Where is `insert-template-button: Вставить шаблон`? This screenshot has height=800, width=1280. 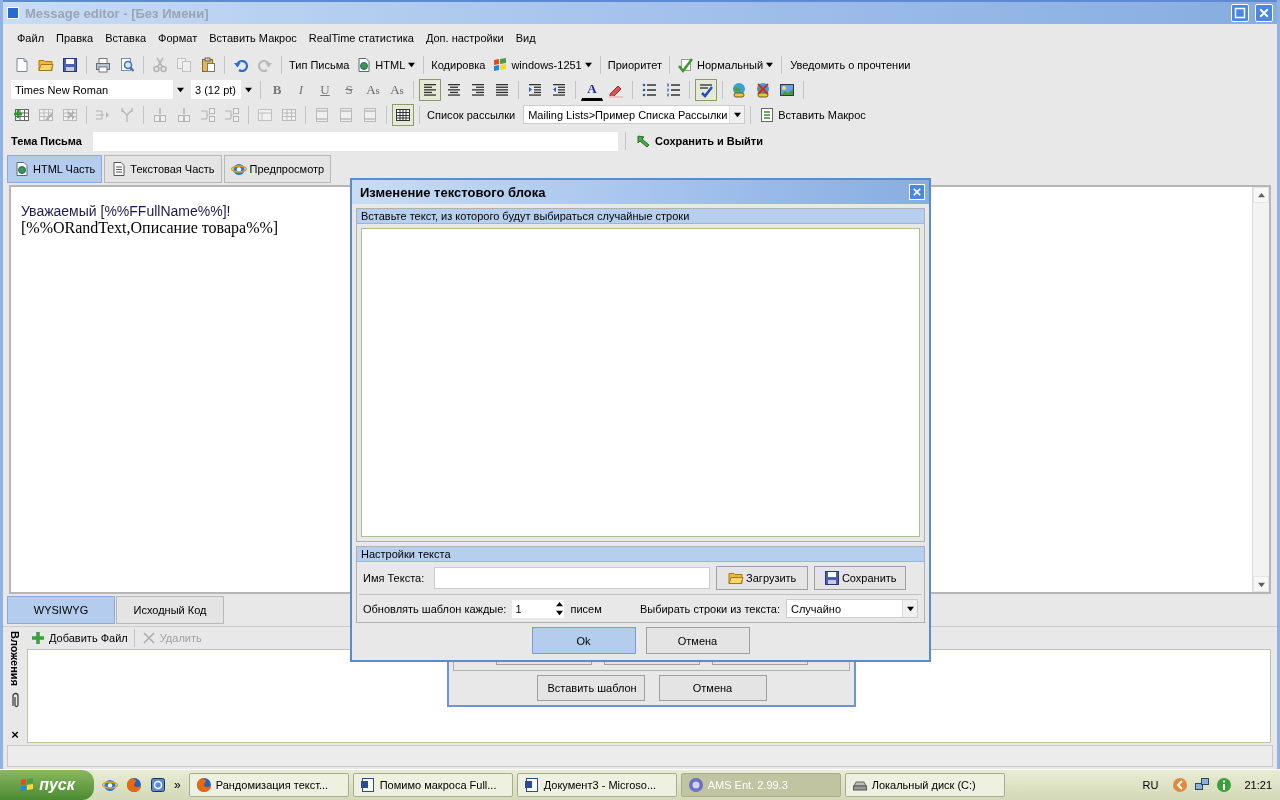
insert-template-button: Вставить шаблон is located at coordinates (590, 688).